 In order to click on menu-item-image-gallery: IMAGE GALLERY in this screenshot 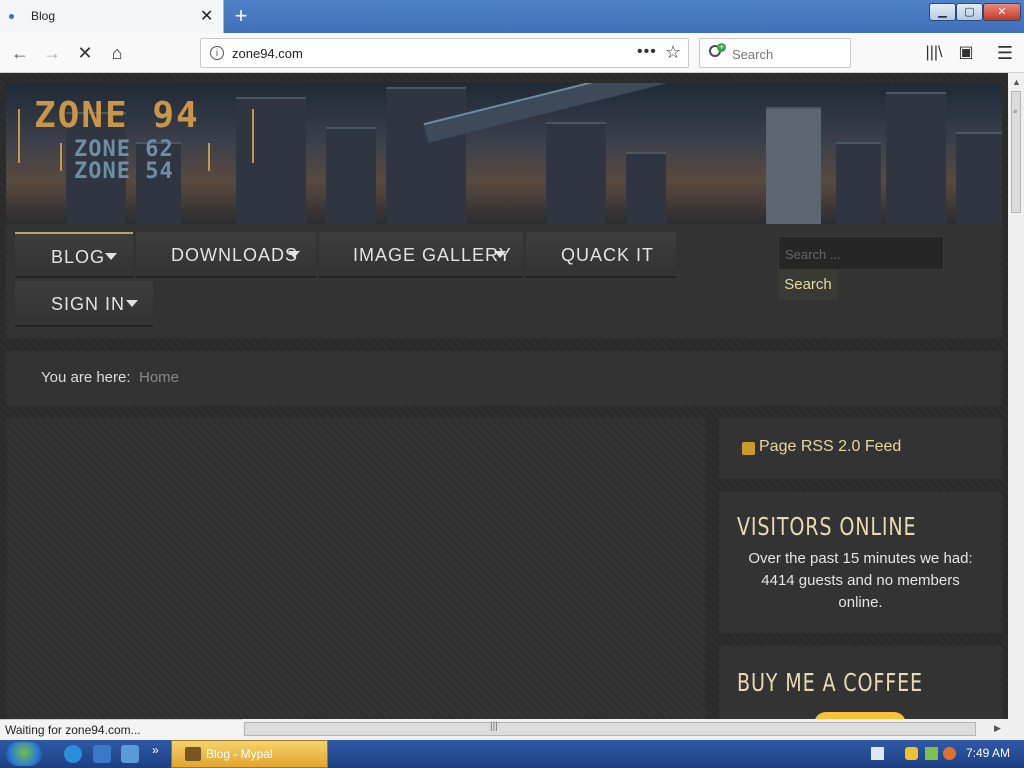, I will do `click(421, 255)`.